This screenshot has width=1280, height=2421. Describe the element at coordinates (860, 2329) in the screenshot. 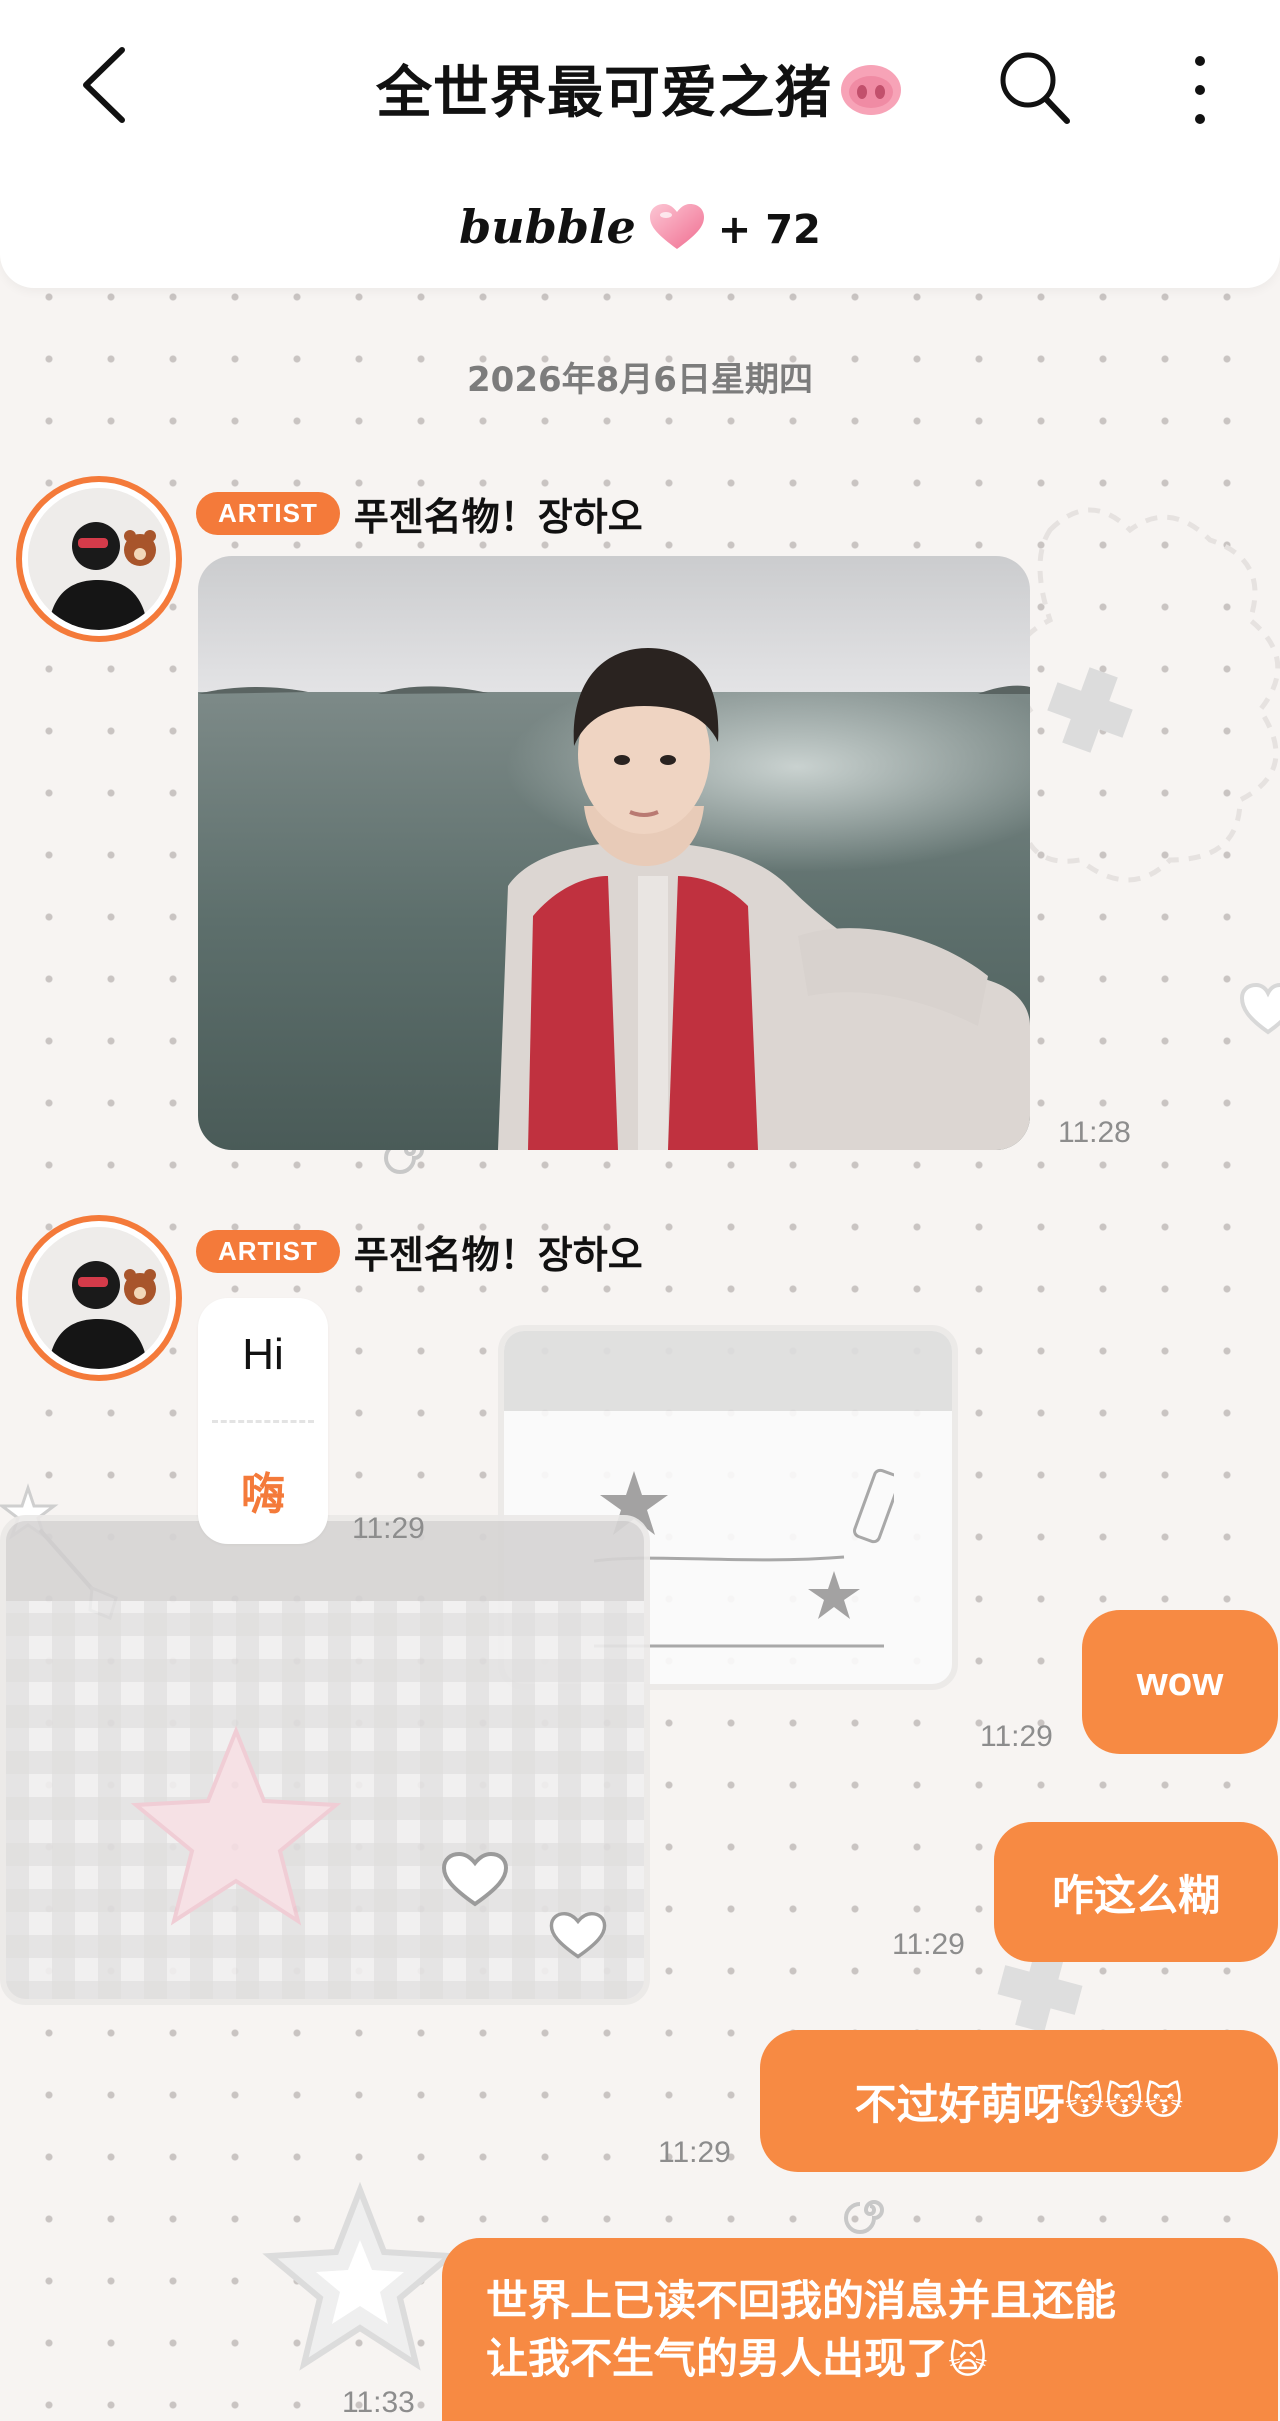

I see `outgoing-message: 世界上已读不回我的消息并且还能 让我不生气的男人出现了🙀` at that location.